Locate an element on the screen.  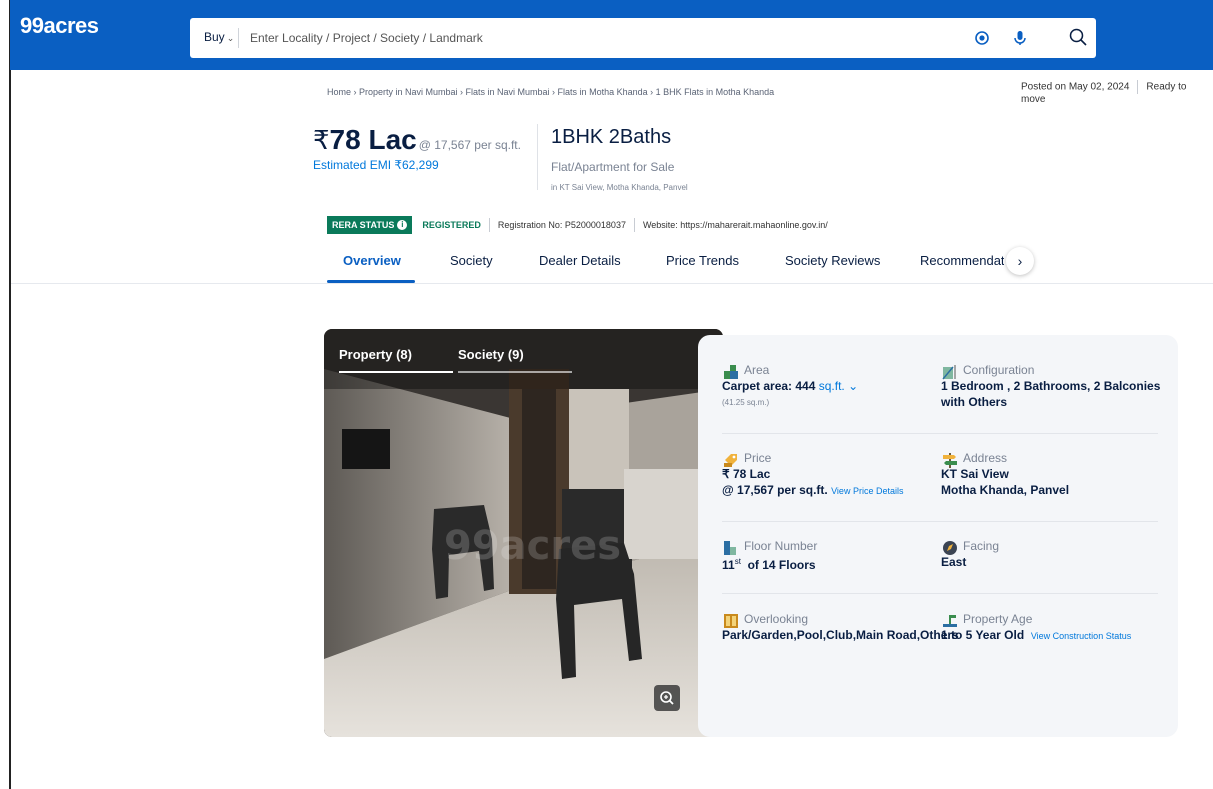
top-header: 99acres Buy ⌄ is located at coordinates (611, 35).